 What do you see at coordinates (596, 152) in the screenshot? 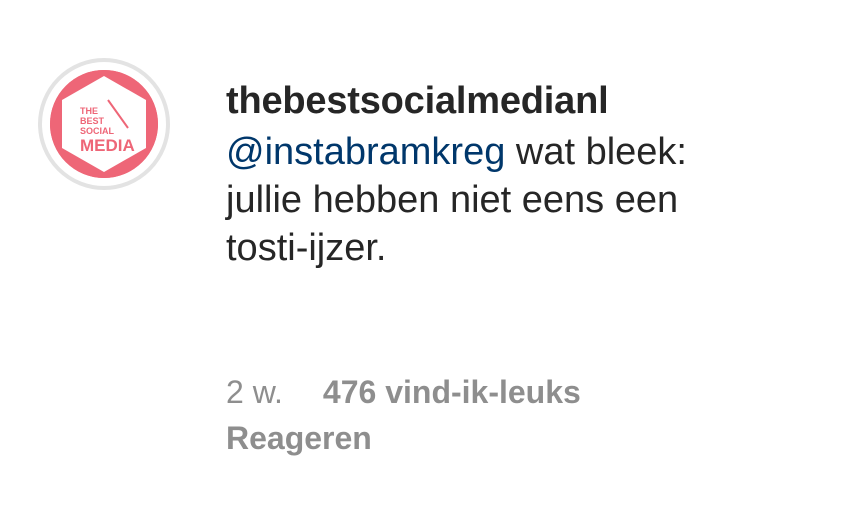
I see `comment-text-after-mention: wat bleek:` at bounding box center [596, 152].